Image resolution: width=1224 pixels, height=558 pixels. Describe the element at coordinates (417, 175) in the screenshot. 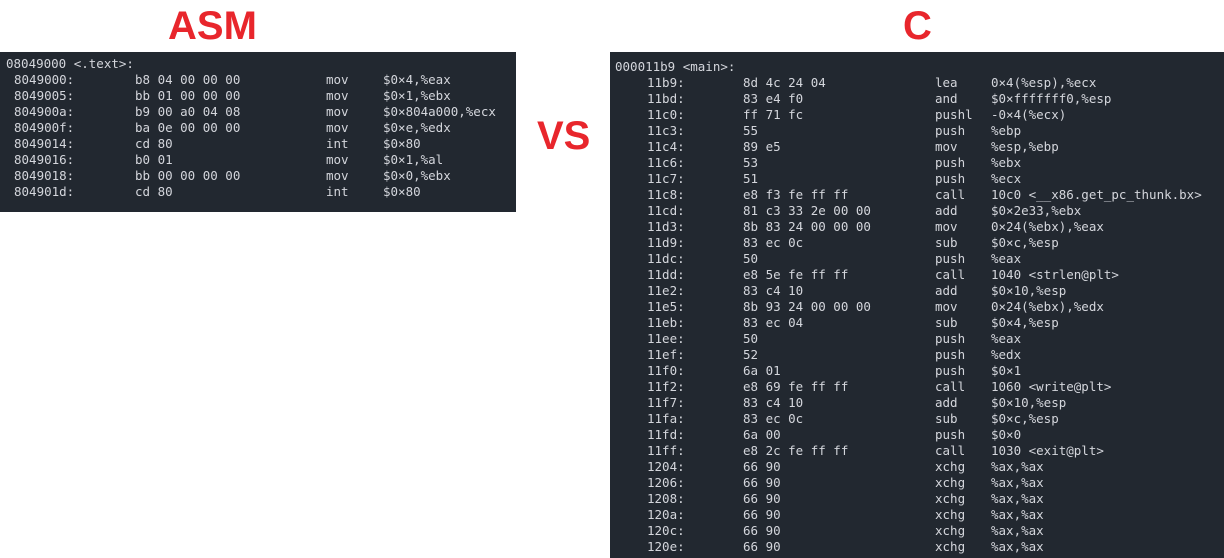

I see `instruction-operands: $0×0,%ebx` at that location.